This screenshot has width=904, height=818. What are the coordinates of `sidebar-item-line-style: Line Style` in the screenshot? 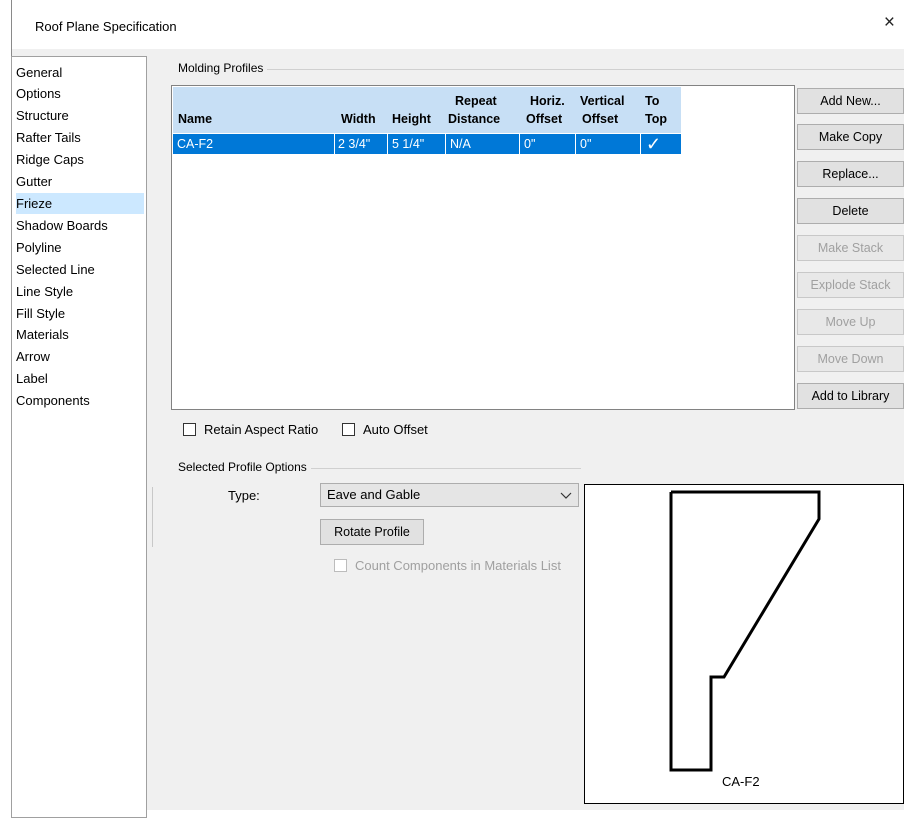 It's located at (80, 291).